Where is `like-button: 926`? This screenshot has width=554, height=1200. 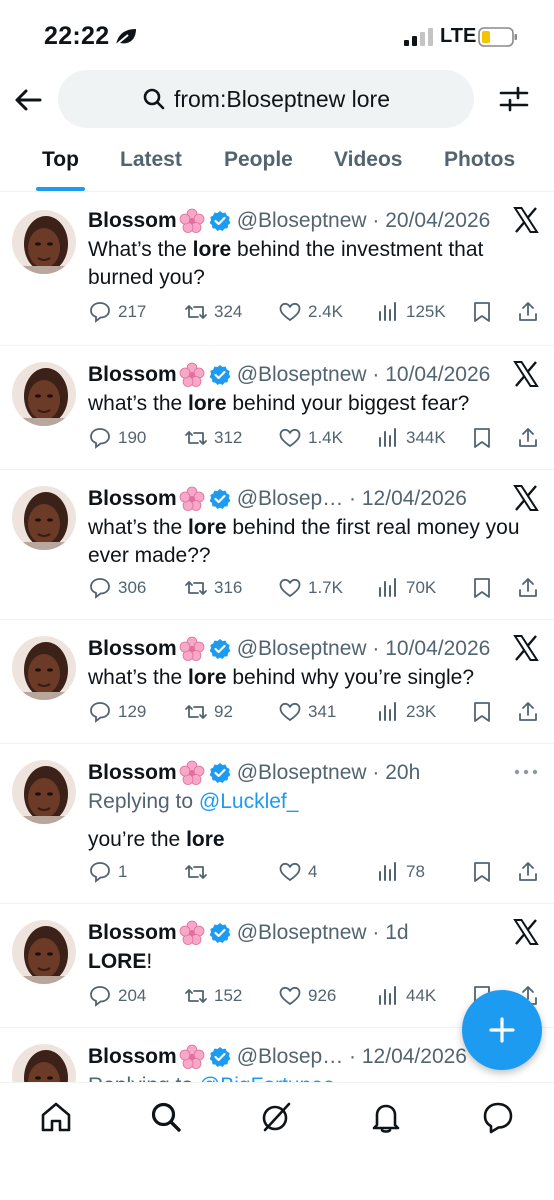 like-button: 926 is located at coordinates (307, 996).